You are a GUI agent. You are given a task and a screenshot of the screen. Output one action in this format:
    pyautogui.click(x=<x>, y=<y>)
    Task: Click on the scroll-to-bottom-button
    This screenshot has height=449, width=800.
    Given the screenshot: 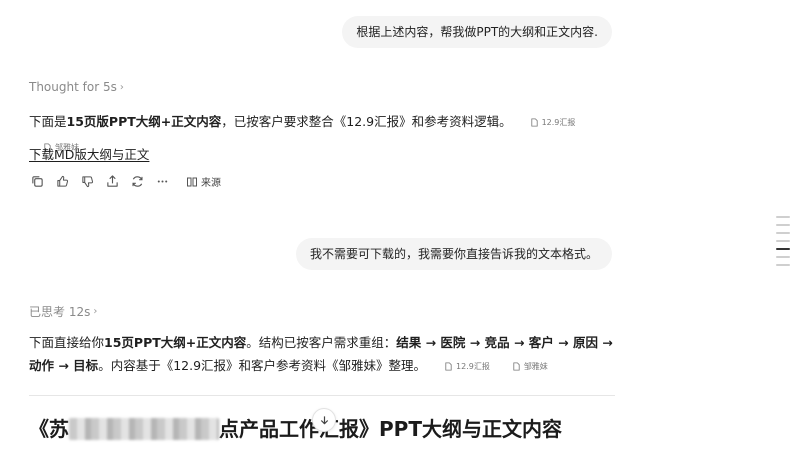 What is the action you would take?
    pyautogui.click(x=324, y=420)
    